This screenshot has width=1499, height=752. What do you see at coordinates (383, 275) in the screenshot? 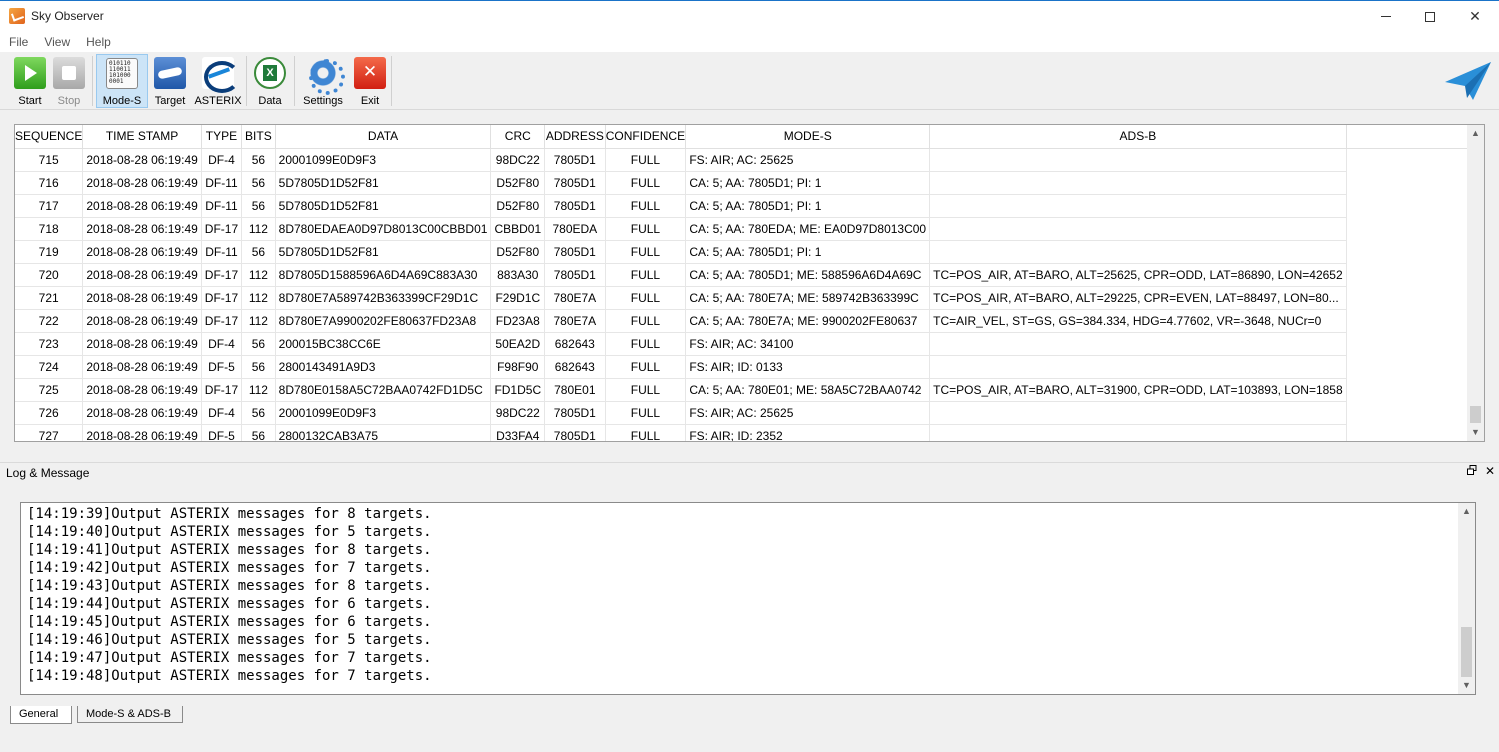
I see `table-cell: 8D7805D1588596A6D4A69C883A30` at bounding box center [383, 275].